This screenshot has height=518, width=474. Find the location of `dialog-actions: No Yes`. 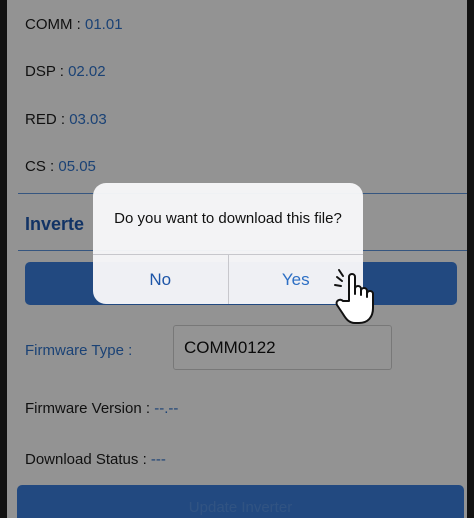

dialog-actions: No Yes is located at coordinates (228, 279).